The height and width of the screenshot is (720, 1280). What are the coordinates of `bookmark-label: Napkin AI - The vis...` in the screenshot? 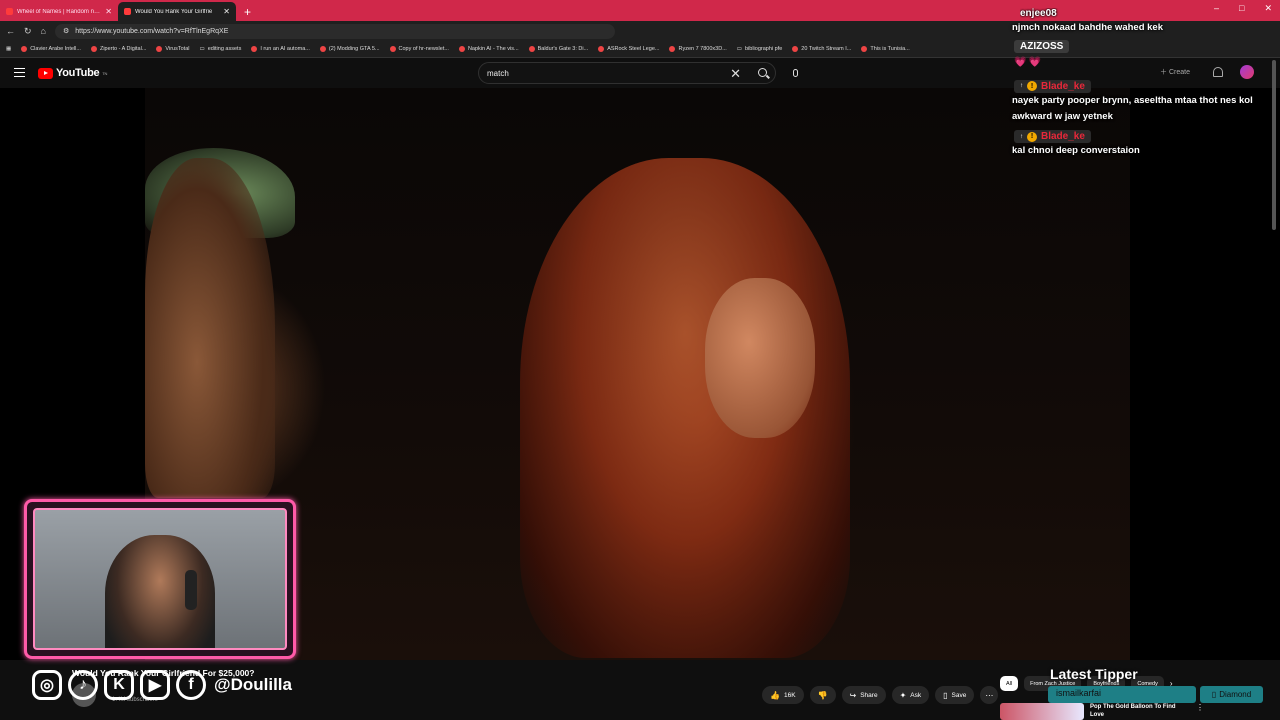 It's located at (493, 49).